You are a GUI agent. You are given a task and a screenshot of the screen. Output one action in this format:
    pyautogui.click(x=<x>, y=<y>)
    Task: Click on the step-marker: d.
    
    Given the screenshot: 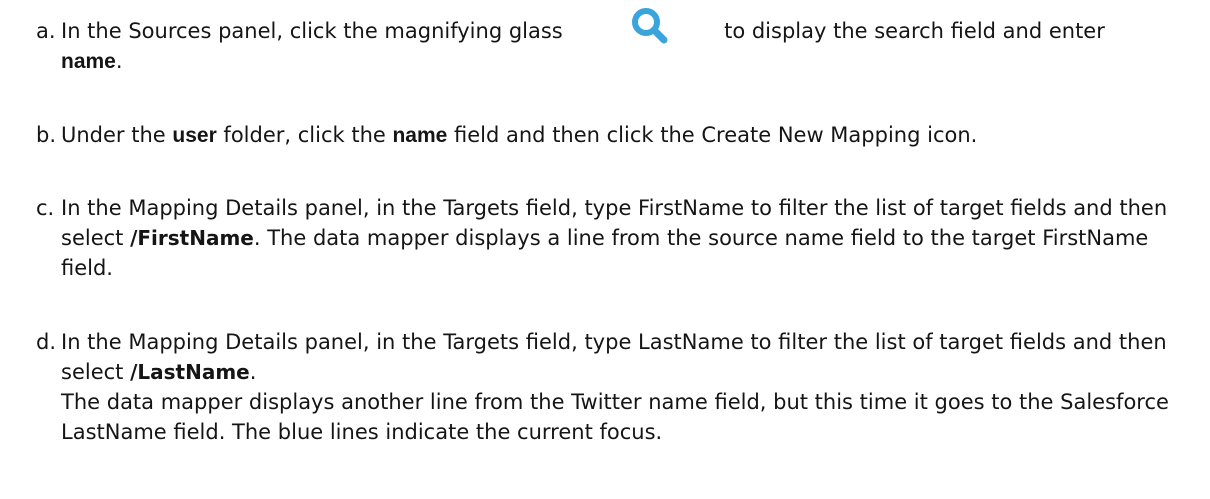 What is the action you would take?
    pyautogui.click(x=46, y=342)
    